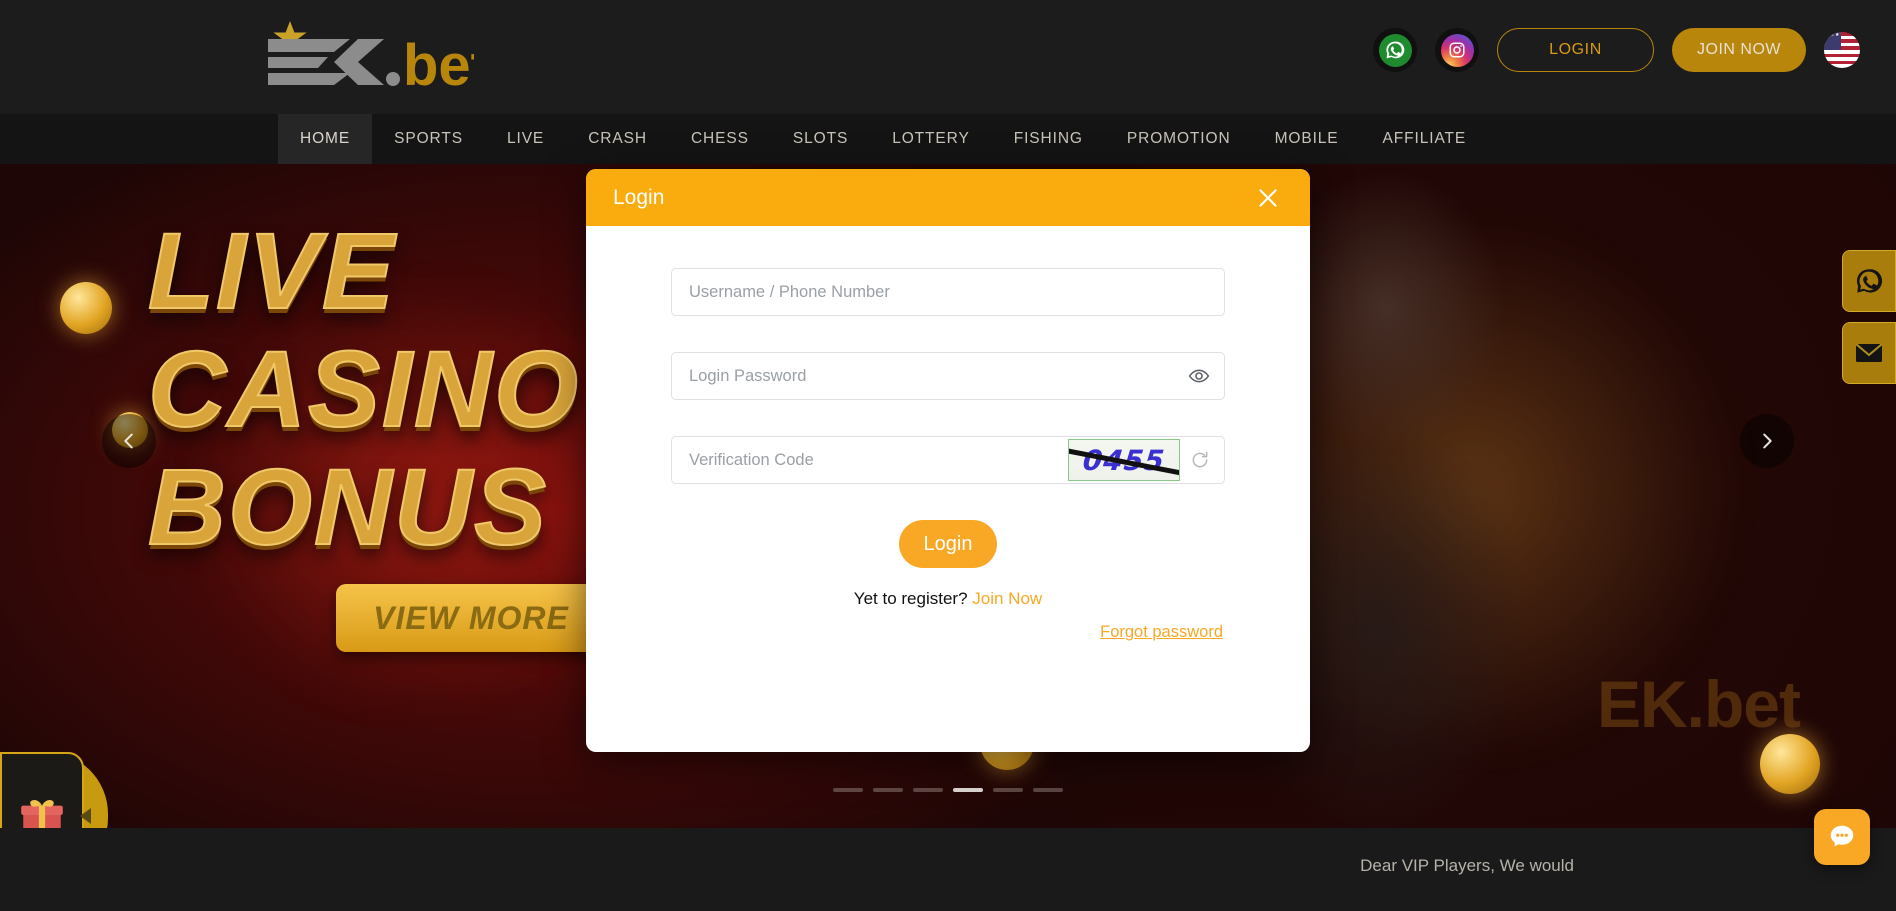 The width and height of the screenshot is (1896, 911). What do you see at coordinates (820, 139) in the screenshot?
I see `nav-item-slots: SLOTS` at bounding box center [820, 139].